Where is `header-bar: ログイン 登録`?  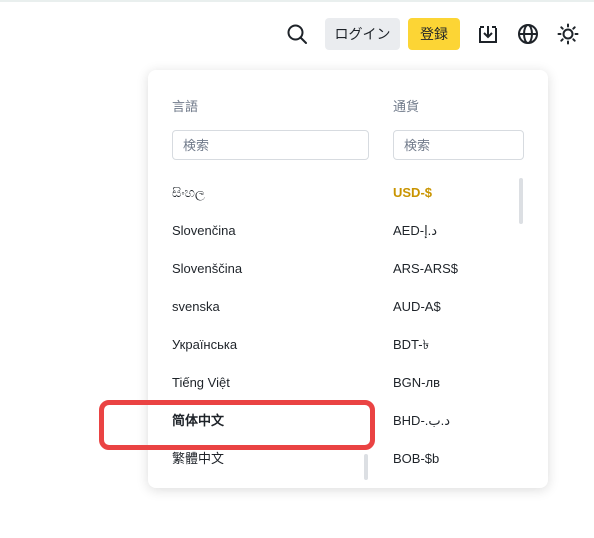 header-bar: ログイン 登録 is located at coordinates (297, 34).